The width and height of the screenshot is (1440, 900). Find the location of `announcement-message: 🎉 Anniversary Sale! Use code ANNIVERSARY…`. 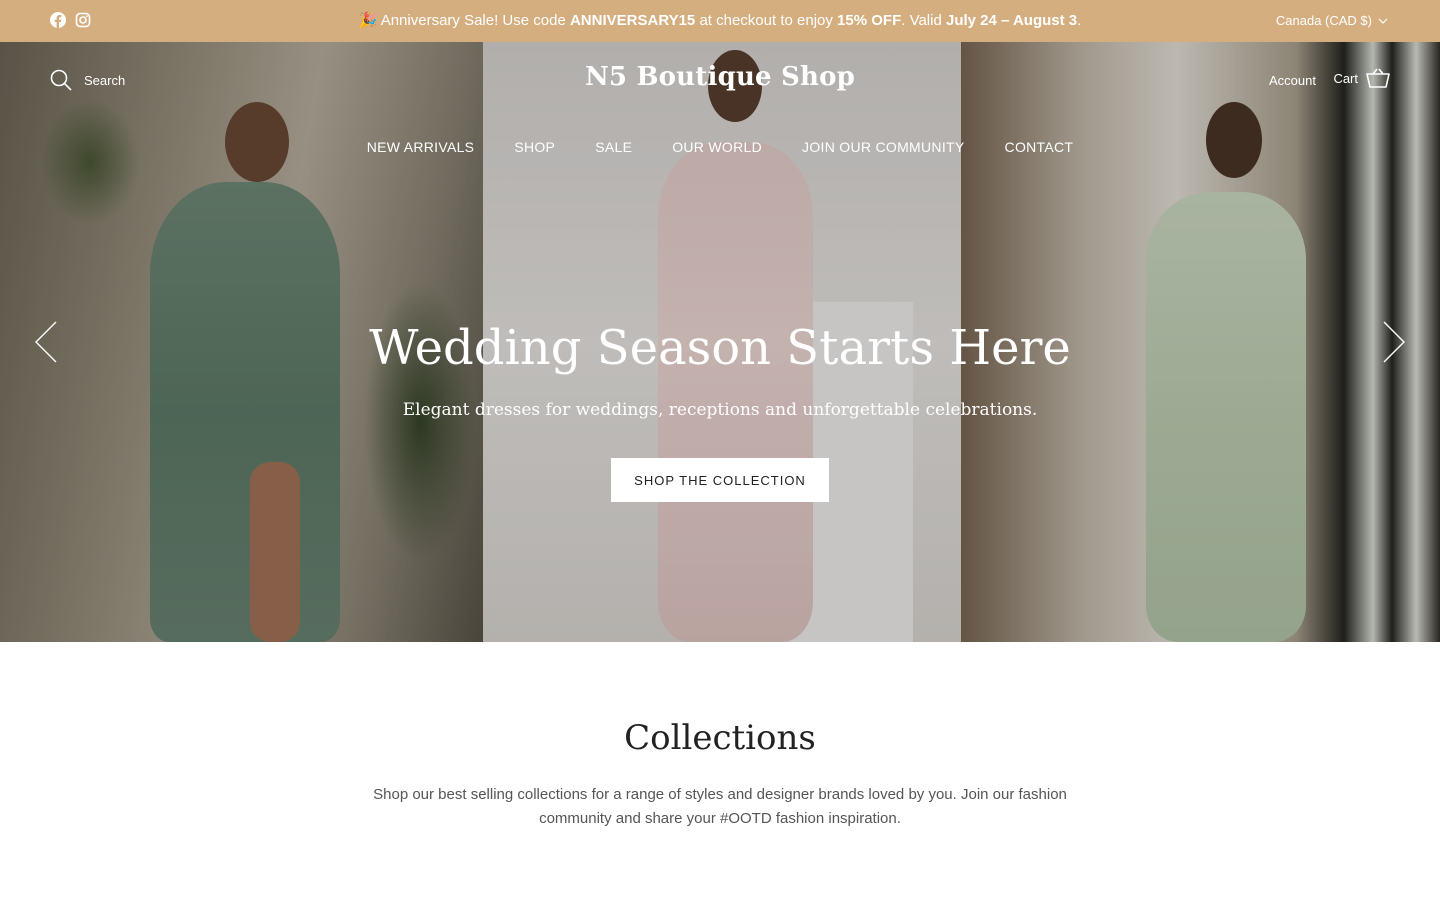

announcement-message: 🎉 Anniversary Sale! Use code ANNIVERSARY… is located at coordinates (720, 21).